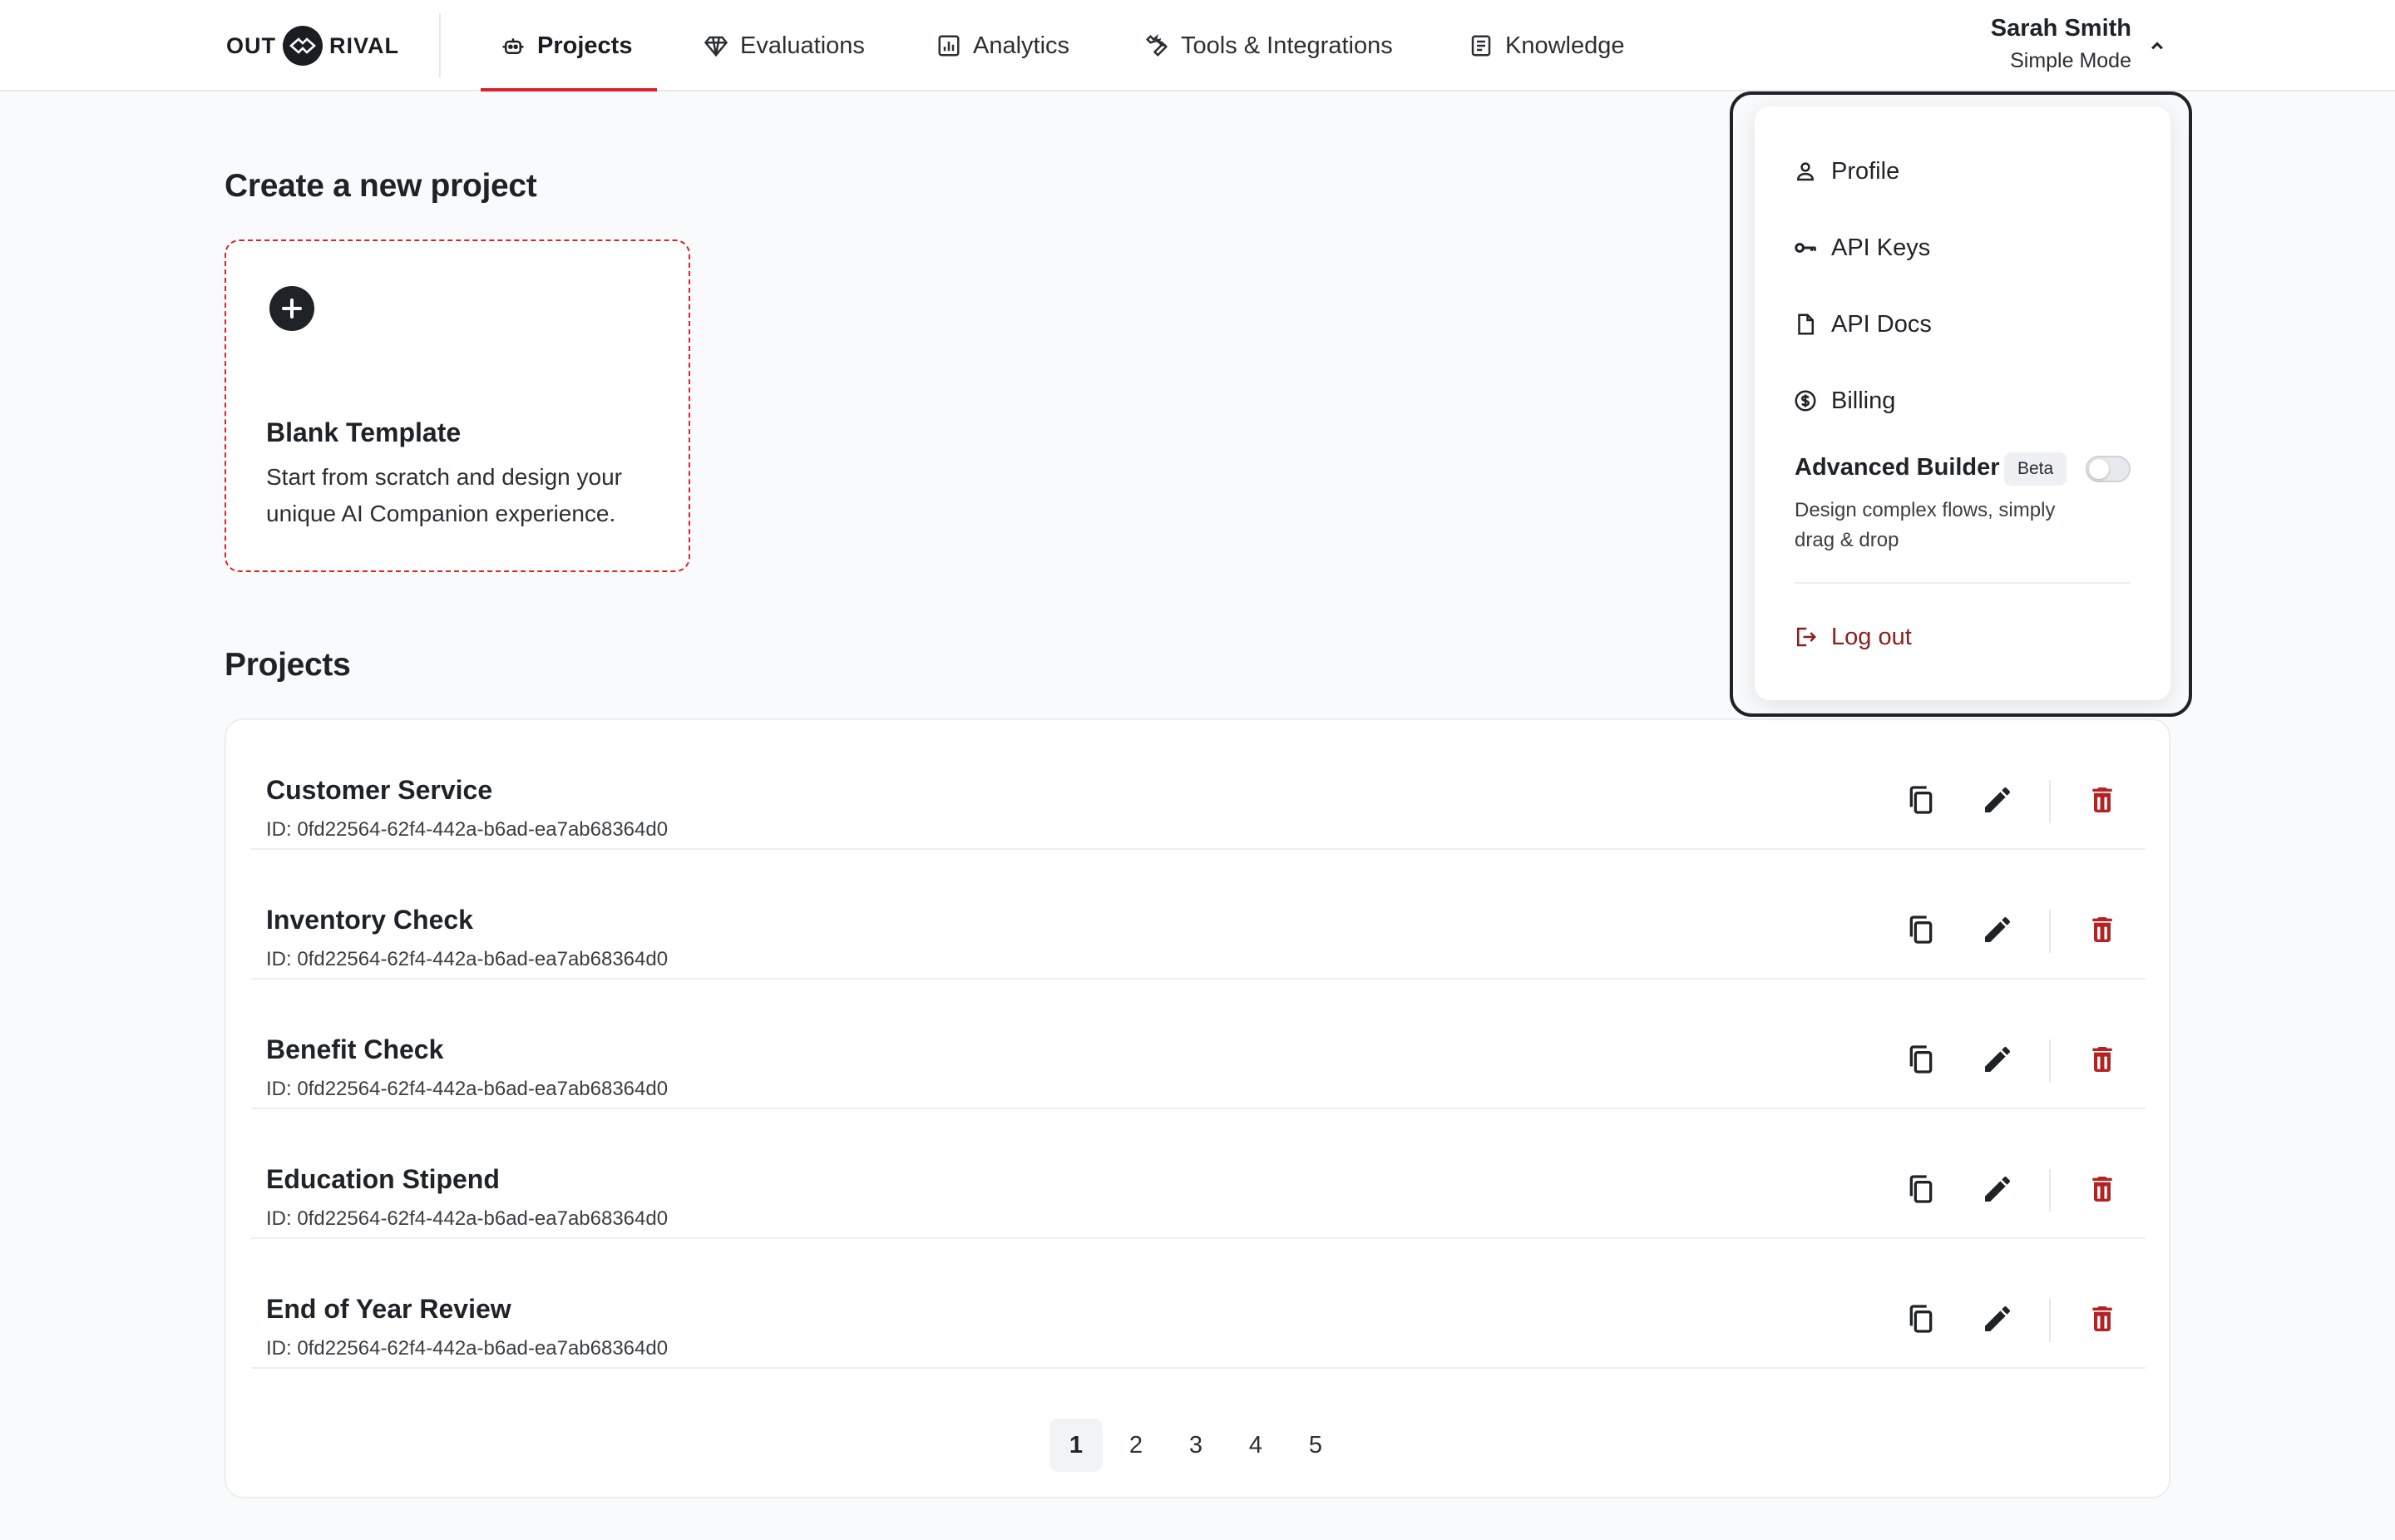 The height and width of the screenshot is (1540, 2395). What do you see at coordinates (251, 45) in the screenshot?
I see `logo-text-out: OUT` at bounding box center [251, 45].